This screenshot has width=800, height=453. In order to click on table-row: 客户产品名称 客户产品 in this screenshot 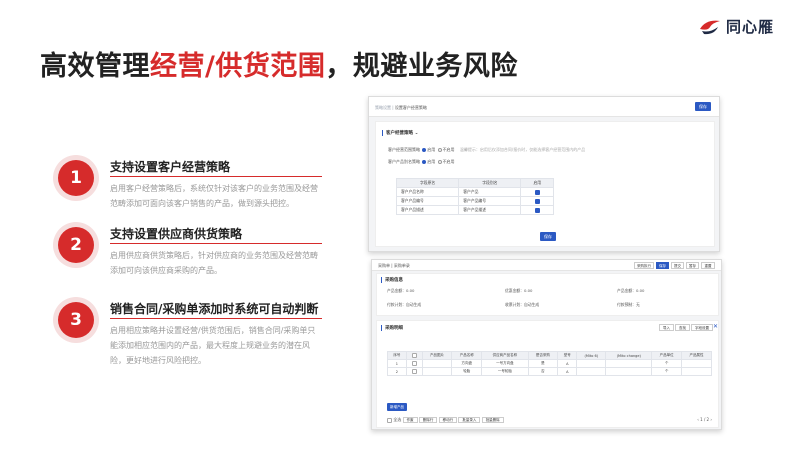, I will do `click(474, 192)`.